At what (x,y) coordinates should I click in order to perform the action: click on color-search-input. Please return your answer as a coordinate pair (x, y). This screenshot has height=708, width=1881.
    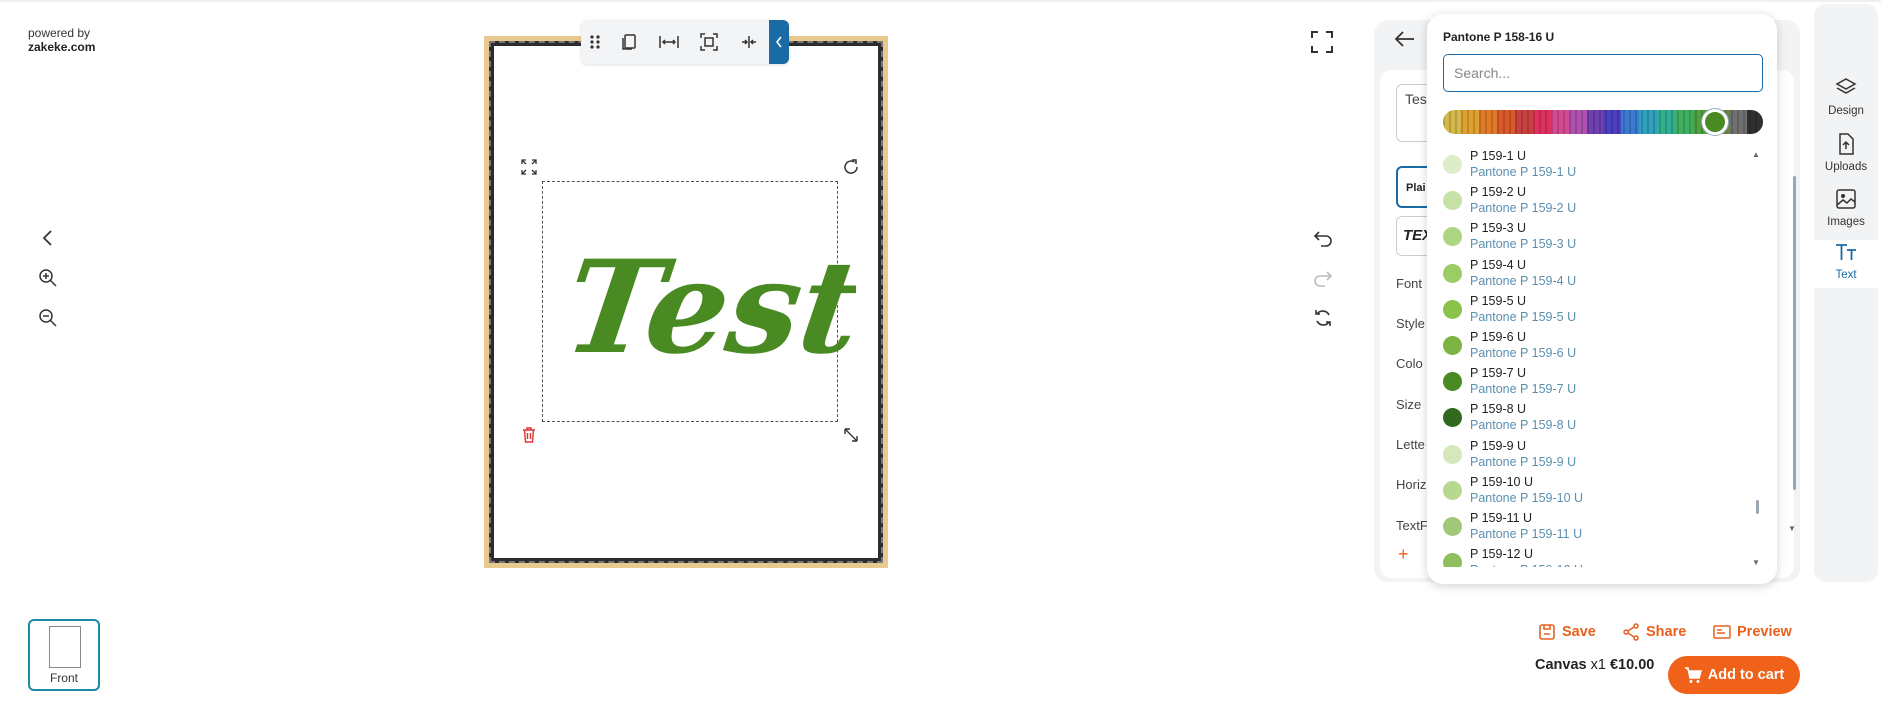
    Looking at the image, I should click on (1603, 73).